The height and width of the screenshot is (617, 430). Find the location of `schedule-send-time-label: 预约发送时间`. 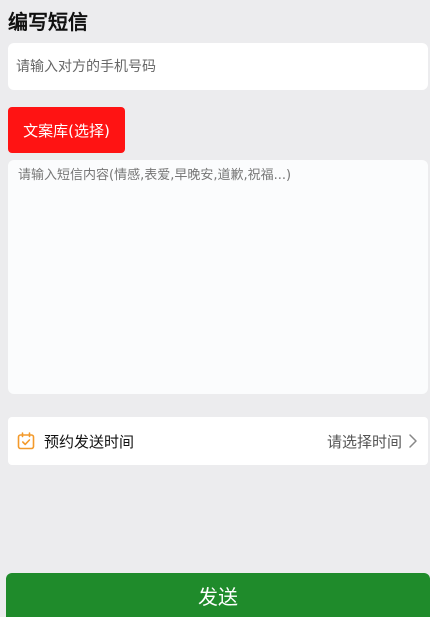

schedule-send-time-label: 预约发送时间 is located at coordinates (89, 441).